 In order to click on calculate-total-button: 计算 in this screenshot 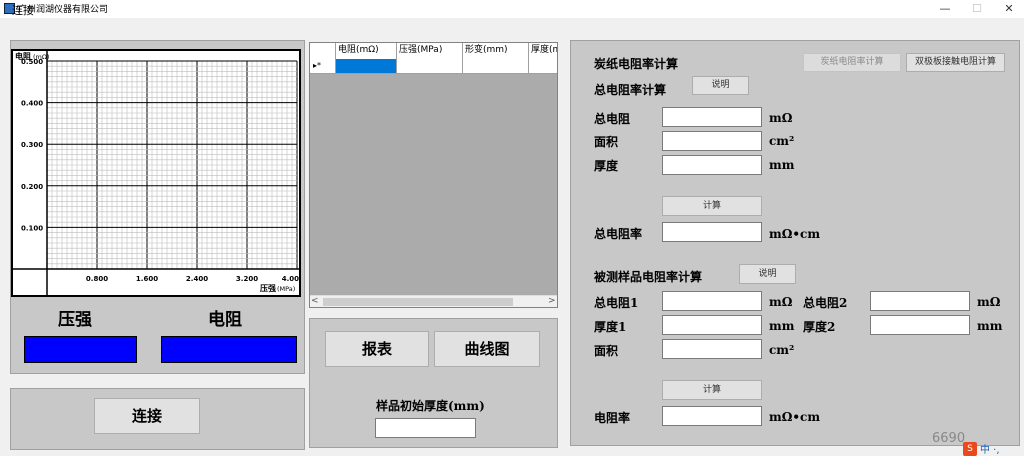, I will do `click(712, 206)`.